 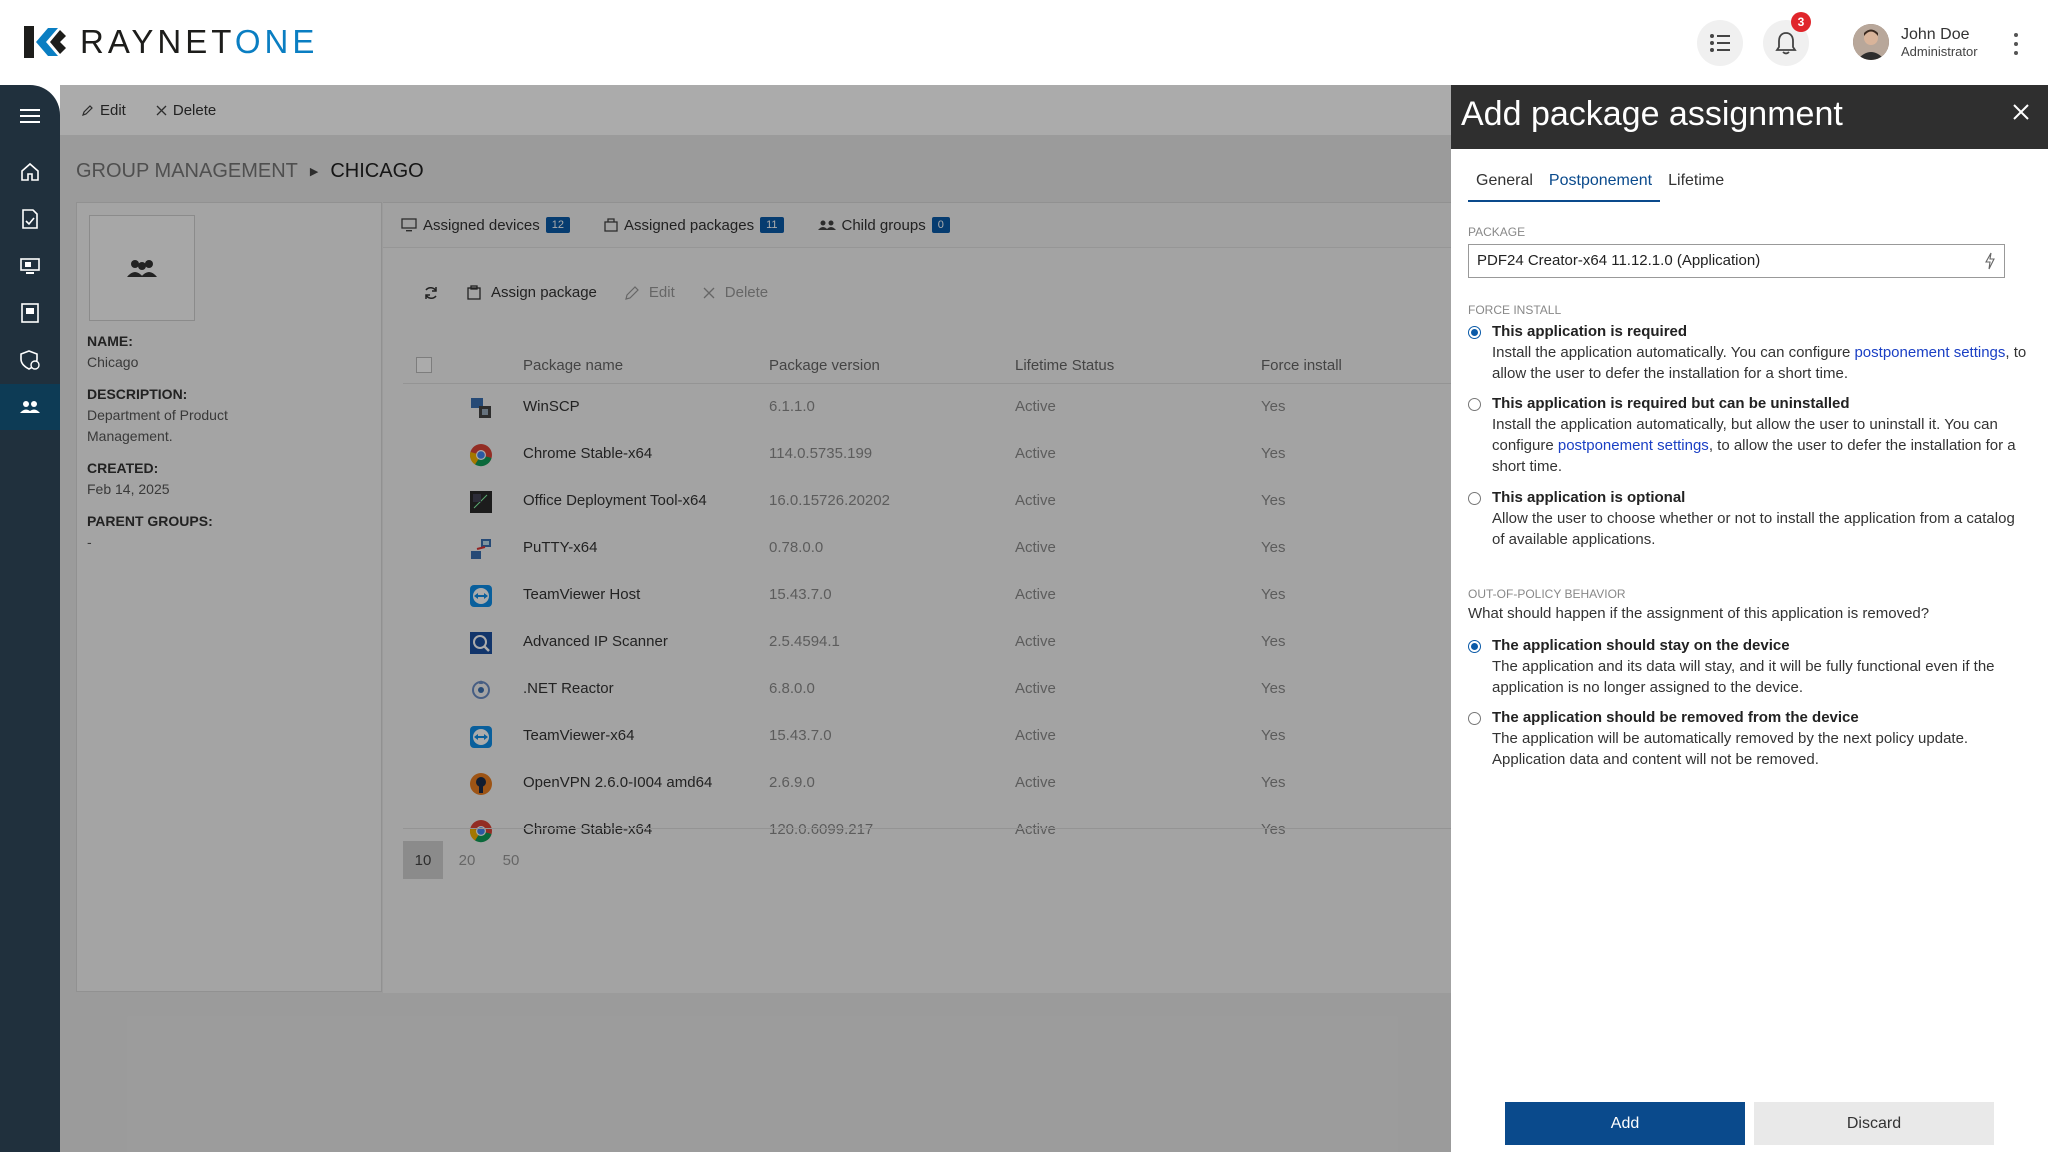 I want to click on force-install-label: FORCE INSTALL, so click(x=1515, y=310).